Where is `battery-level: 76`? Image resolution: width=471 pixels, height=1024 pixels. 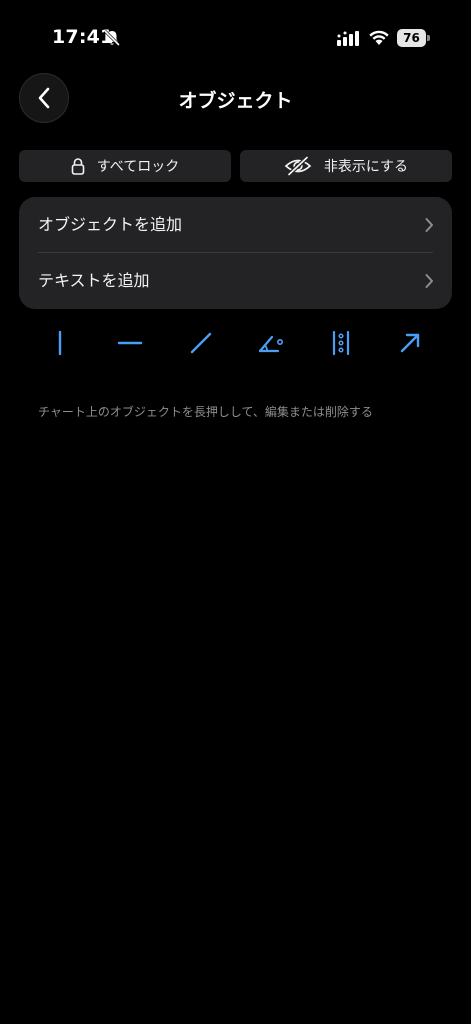
battery-level: 76 is located at coordinates (411, 38).